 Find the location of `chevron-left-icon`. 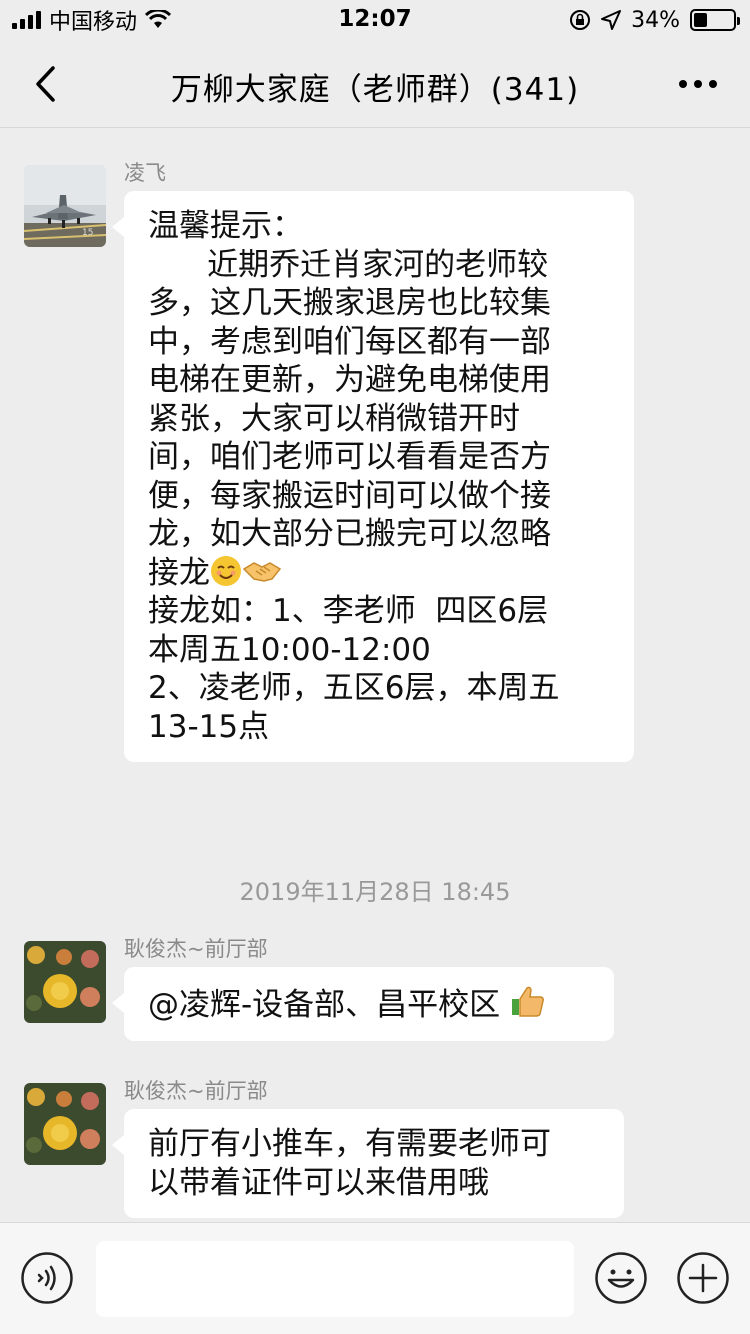

chevron-left-icon is located at coordinates (45, 84).